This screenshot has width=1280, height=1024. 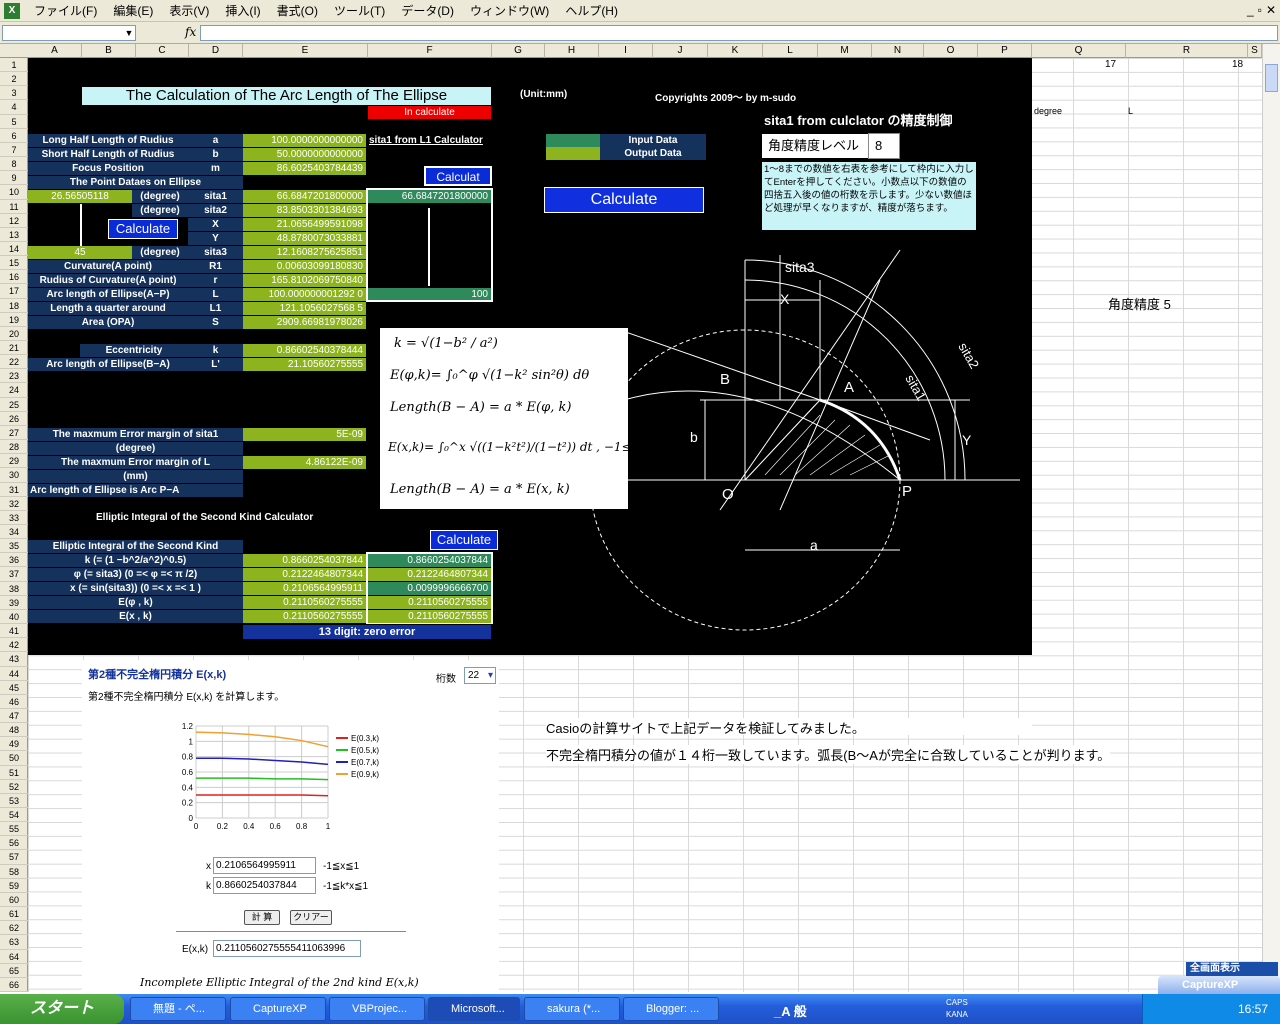 What do you see at coordinates (14, 93) in the screenshot?
I see `row-header-3: 3` at bounding box center [14, 93].